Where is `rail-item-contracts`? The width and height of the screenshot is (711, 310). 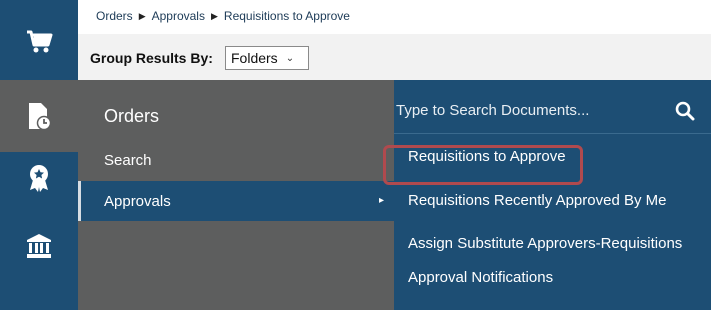 rail-item-contracts is located at coordinates (39, 178).